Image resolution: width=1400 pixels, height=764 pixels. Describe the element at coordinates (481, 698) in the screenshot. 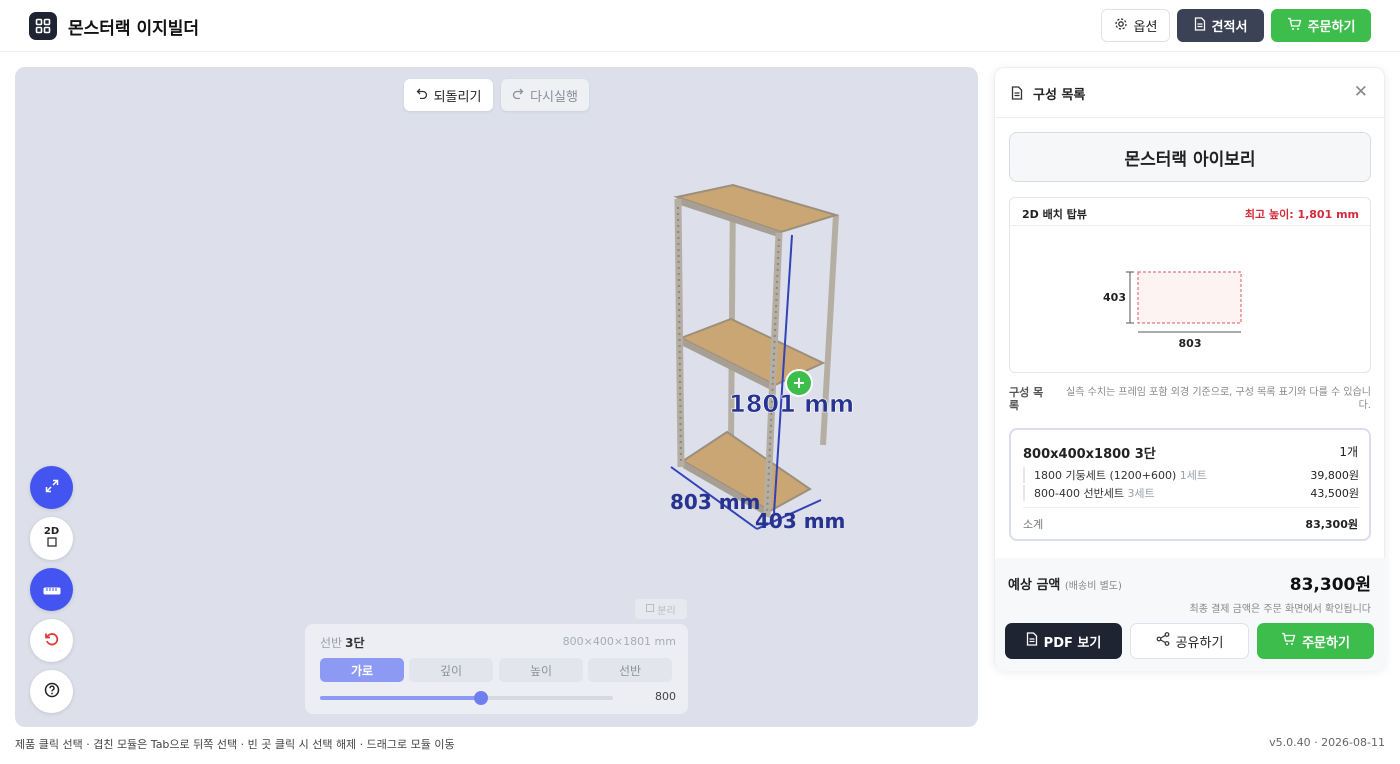

I see `slider-thumb` at that location.